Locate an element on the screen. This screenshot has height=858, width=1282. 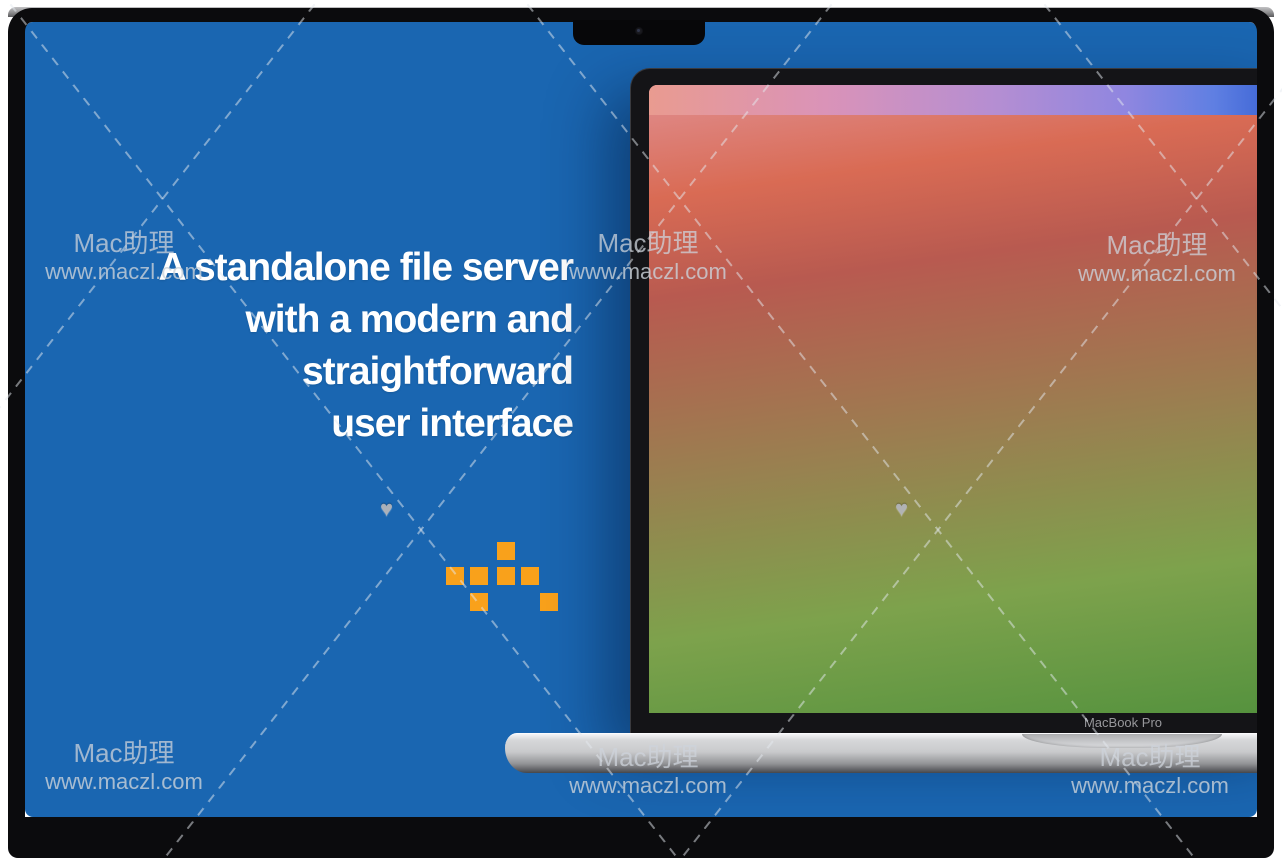
outer-macbook-lid-edge is located at coordinates (641, 12).